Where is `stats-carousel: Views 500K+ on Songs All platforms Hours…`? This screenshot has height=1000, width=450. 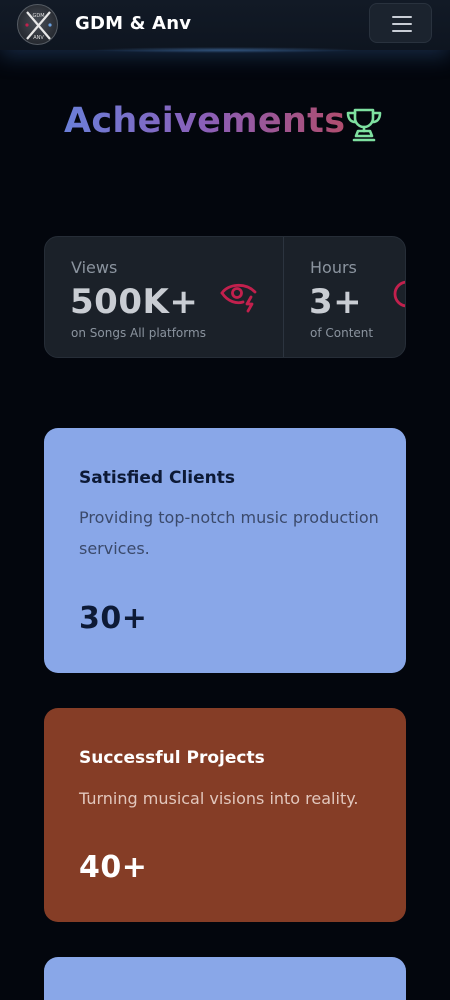 stats-carousel: Views 500K+ on Songs All platforms Hours… is located at coordinates (225, 297).